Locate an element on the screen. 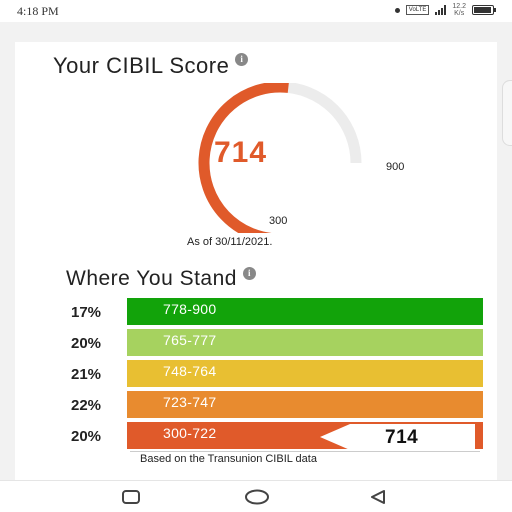 The height and width of the screenshot is (512, 512). band-row: 17% 778-900 is located at coordinates (256, 311).